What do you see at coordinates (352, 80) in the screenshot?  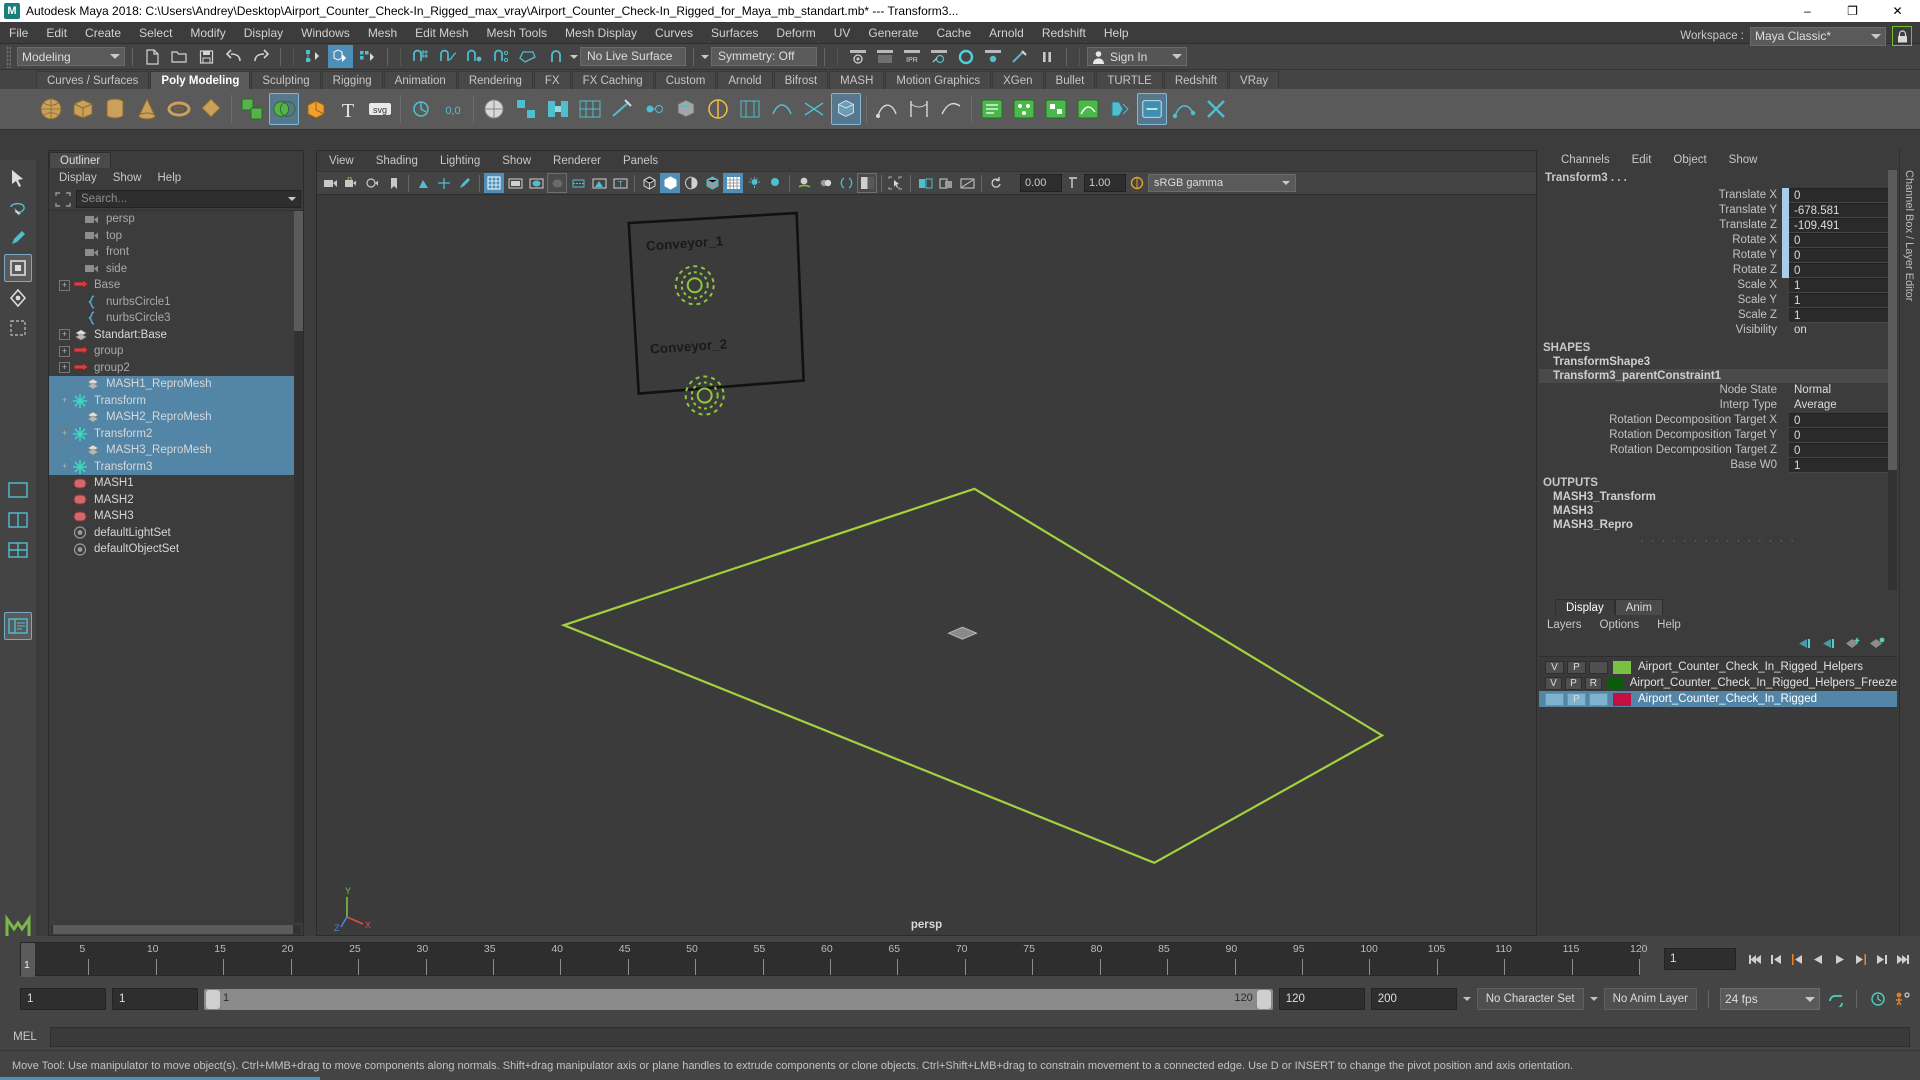 I see `shelf-tab-rigging: Rigging` at bounding box center [352, 80].